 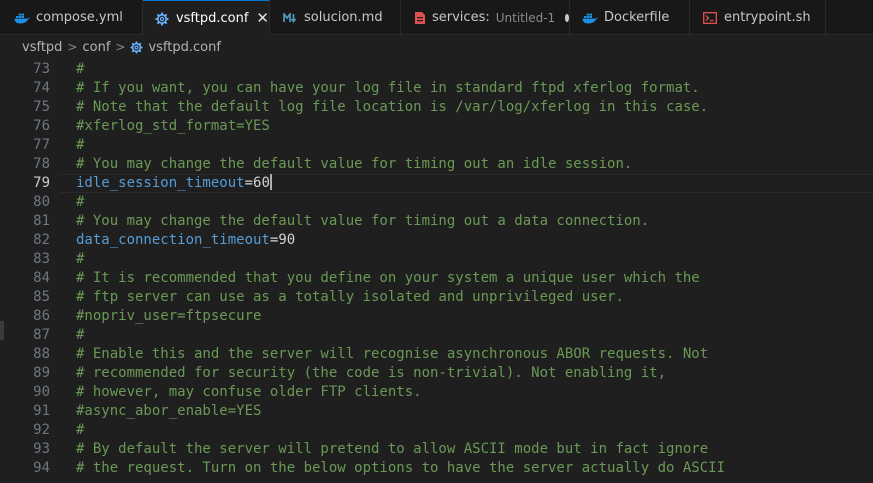 I want to click on breadcrumb-item-conf: conf, so click(x=96, y=47).